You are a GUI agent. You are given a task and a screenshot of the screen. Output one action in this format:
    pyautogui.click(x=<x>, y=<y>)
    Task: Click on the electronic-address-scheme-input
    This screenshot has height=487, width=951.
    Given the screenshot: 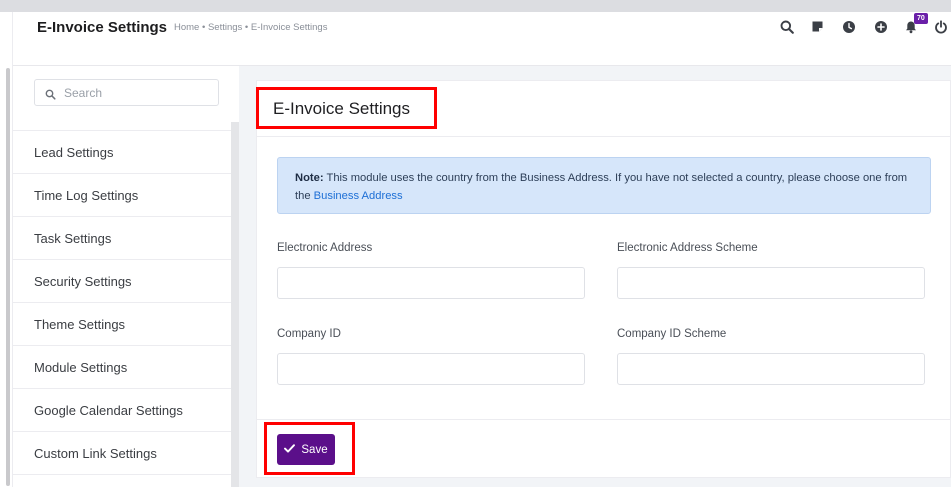 What is the action you would take?
    pyautogui.click(x=771, y=283)
    